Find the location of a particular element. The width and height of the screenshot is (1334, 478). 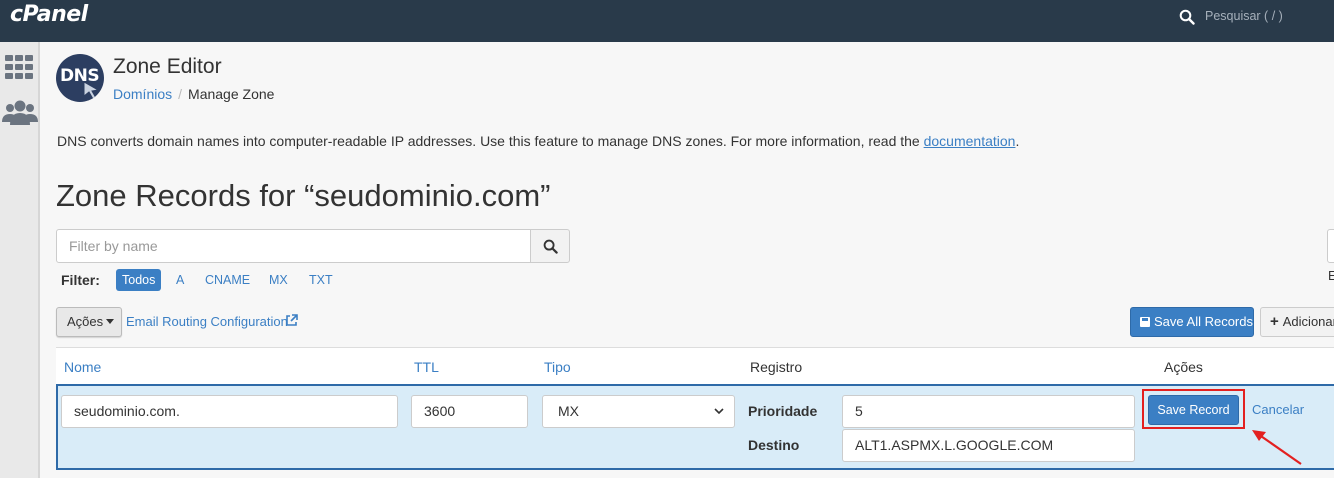

destination-label: Destino is located at coordinates (774, 445).